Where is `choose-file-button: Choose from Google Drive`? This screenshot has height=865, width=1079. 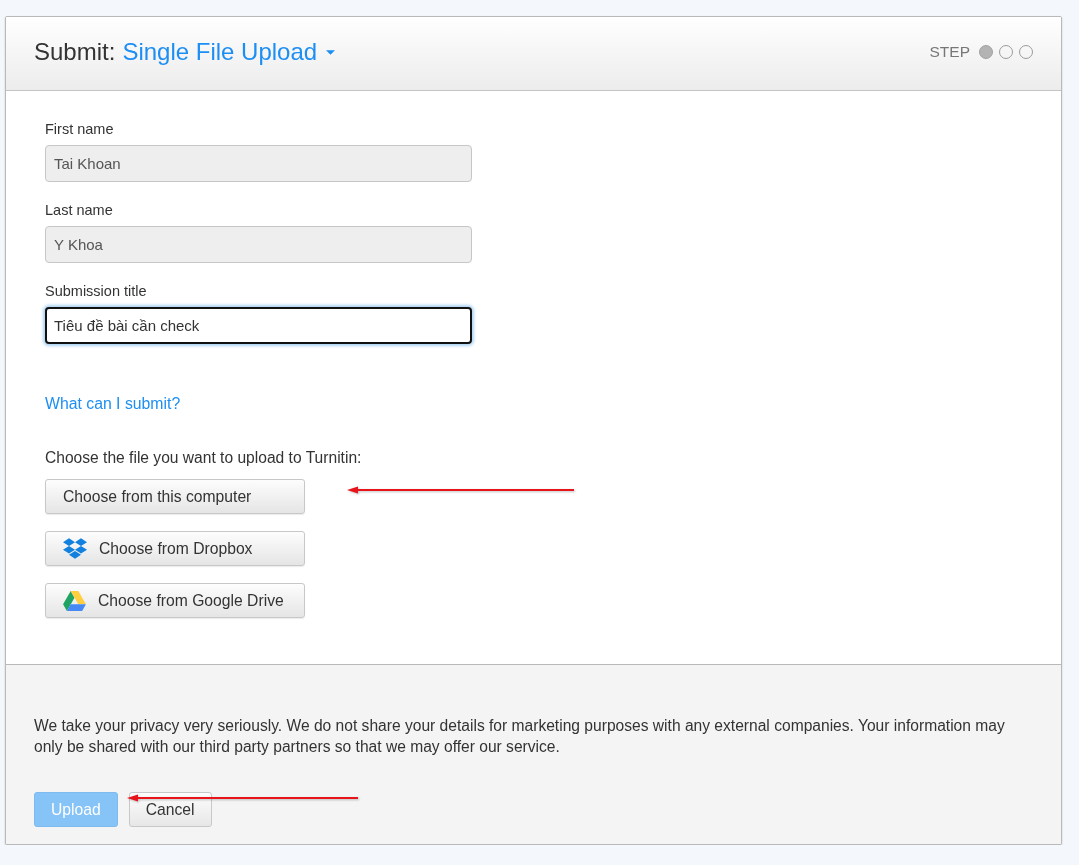
choose-file-button: Choose from Google Drive is located at coordinates (175, 600).